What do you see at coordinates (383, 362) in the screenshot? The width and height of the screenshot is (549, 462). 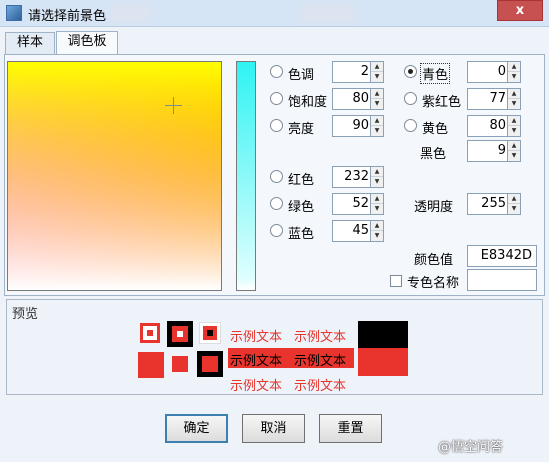 I see `swatch-red-block` at bounding box center [383, 362].